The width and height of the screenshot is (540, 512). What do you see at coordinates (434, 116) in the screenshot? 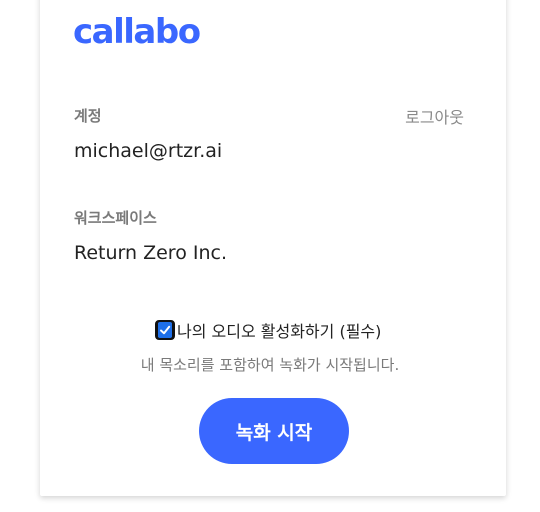
I see `logout-link: 로그아웃` at bounding box center [434, 116].